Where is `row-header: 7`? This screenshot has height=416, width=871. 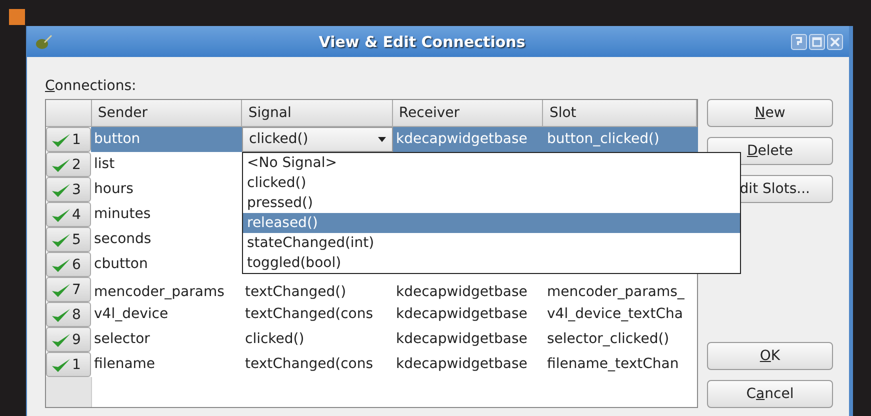
row-header: 7 is located at coordinates (68, 289).